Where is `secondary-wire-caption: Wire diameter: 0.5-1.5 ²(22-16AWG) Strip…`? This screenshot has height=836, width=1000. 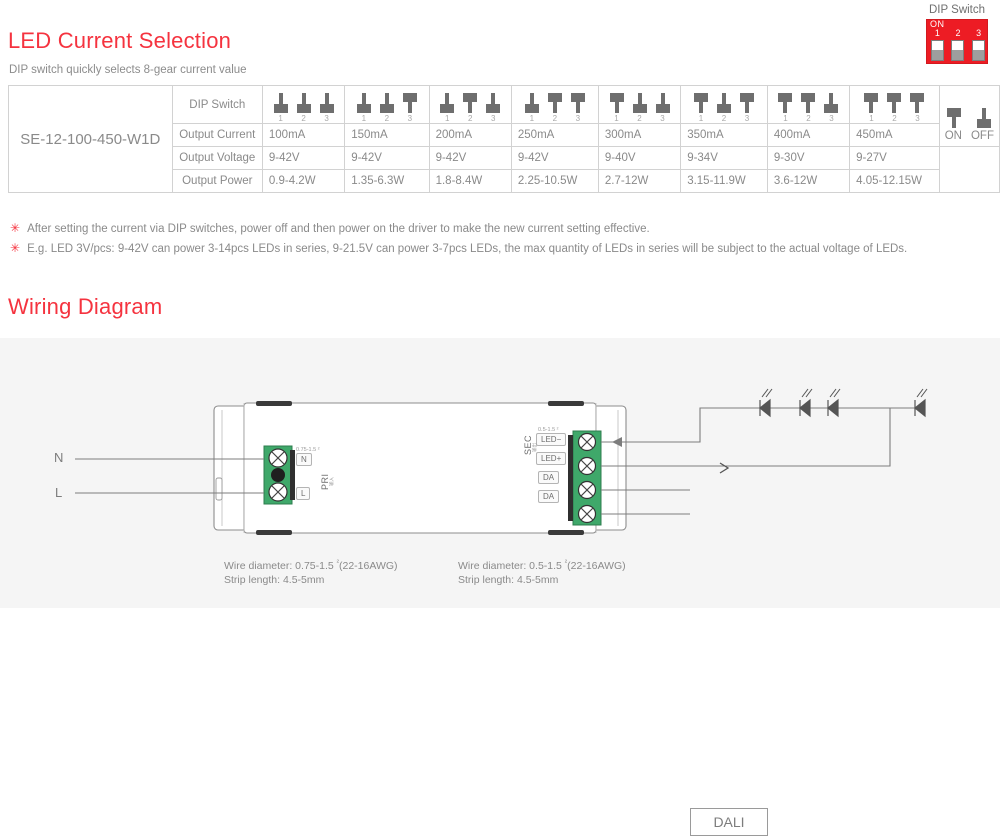 secondary-wire-caption: Wire diameter: 0.5-1.5 ²(22-16AWG) Strip… is located at coordinates (542, 571).